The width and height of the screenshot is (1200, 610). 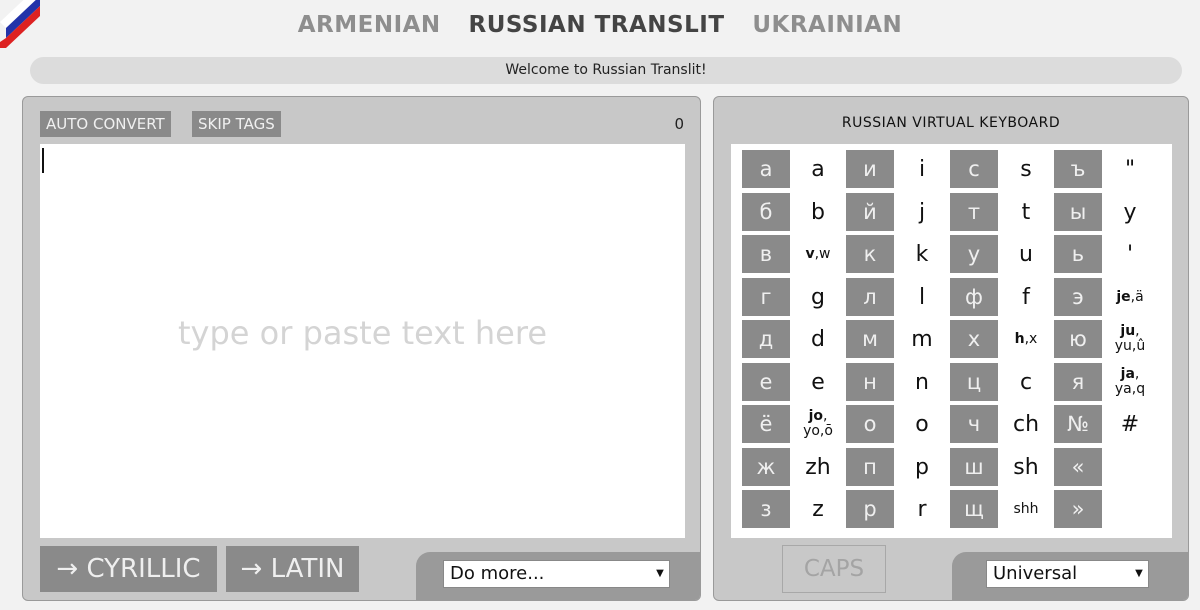 What do you see at coordinates (818, 169) in the screenshot?
I see `key-latin-hint: a` at bounding box center [818, 169].